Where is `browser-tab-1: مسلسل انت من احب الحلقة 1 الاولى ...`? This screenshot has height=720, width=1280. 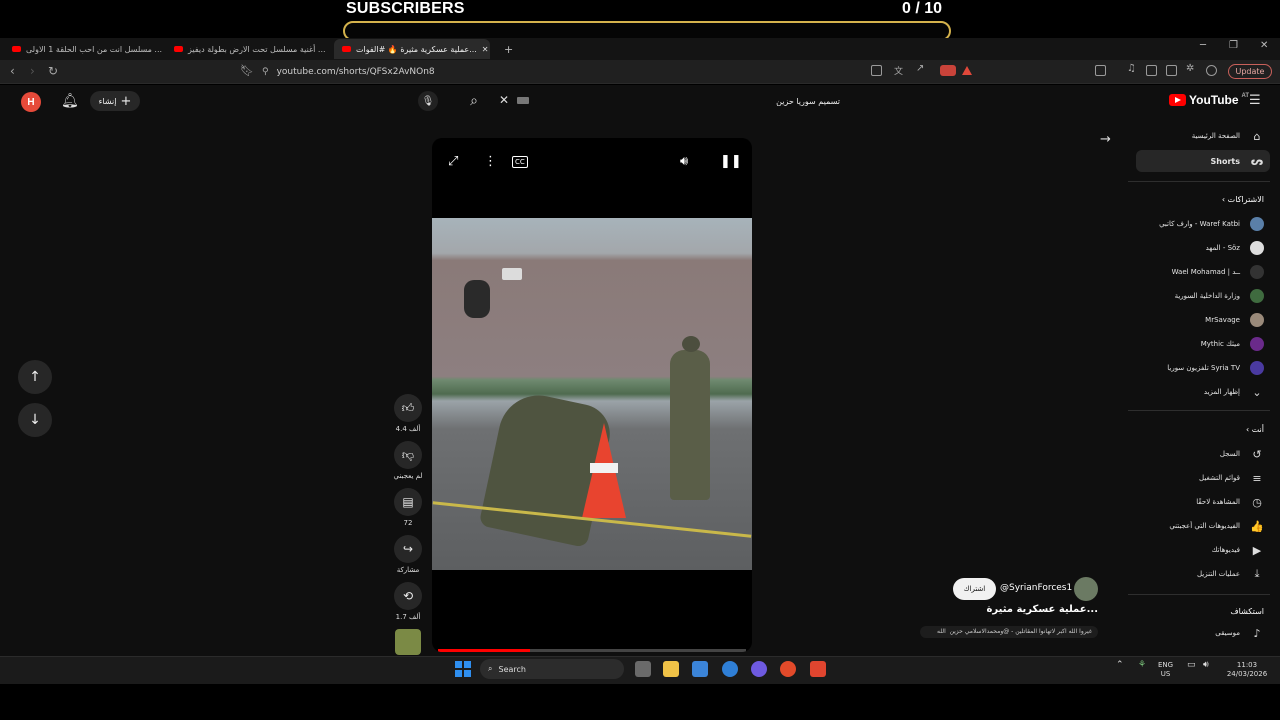
browser-tab-1: مسلسل انت من احب الحلقة 1 الاولى ... is located at coordinates (84, 49).